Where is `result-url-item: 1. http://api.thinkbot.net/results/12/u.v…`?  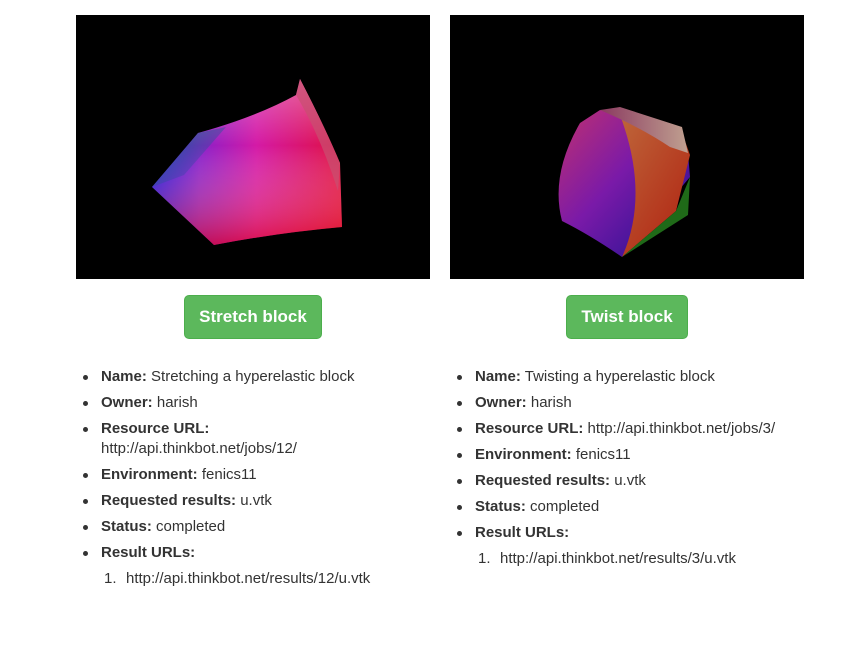
result-url-item: 1. http://api.thinkbot.net/results/12/u.v… is located at coordinates (267, 579).